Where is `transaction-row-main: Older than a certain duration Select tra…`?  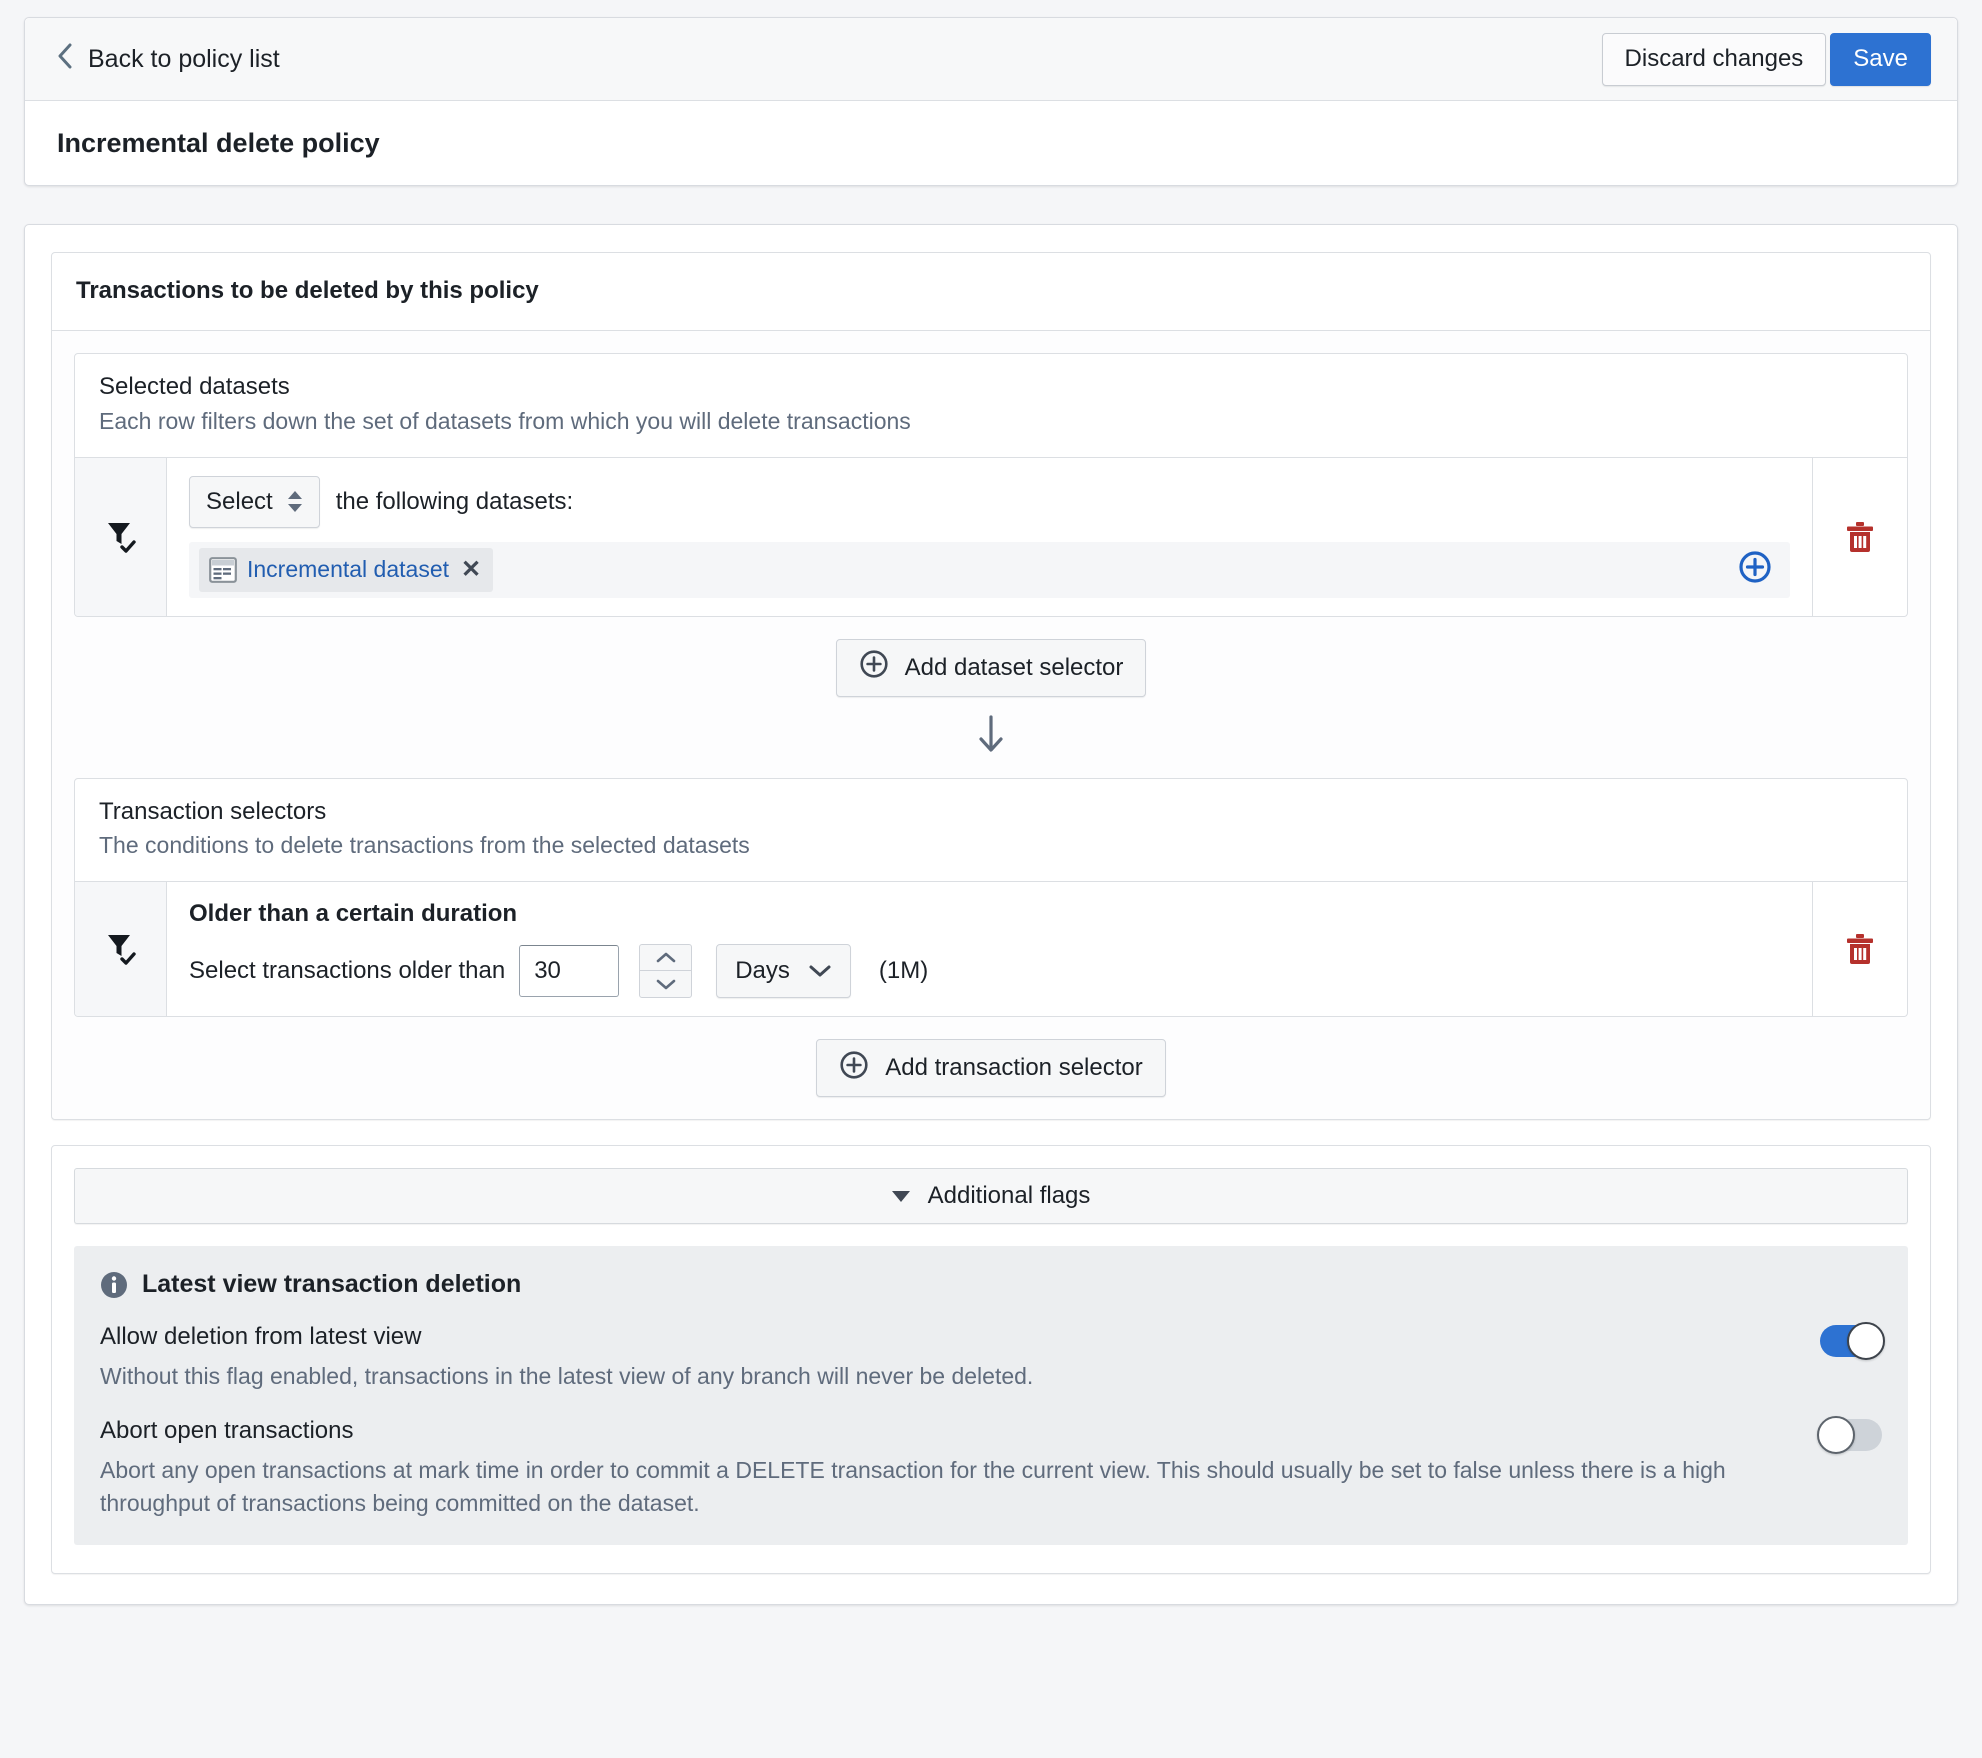
transaction-row-main: Older than a certain duration Select tra… is located at coordinates (989, 949).